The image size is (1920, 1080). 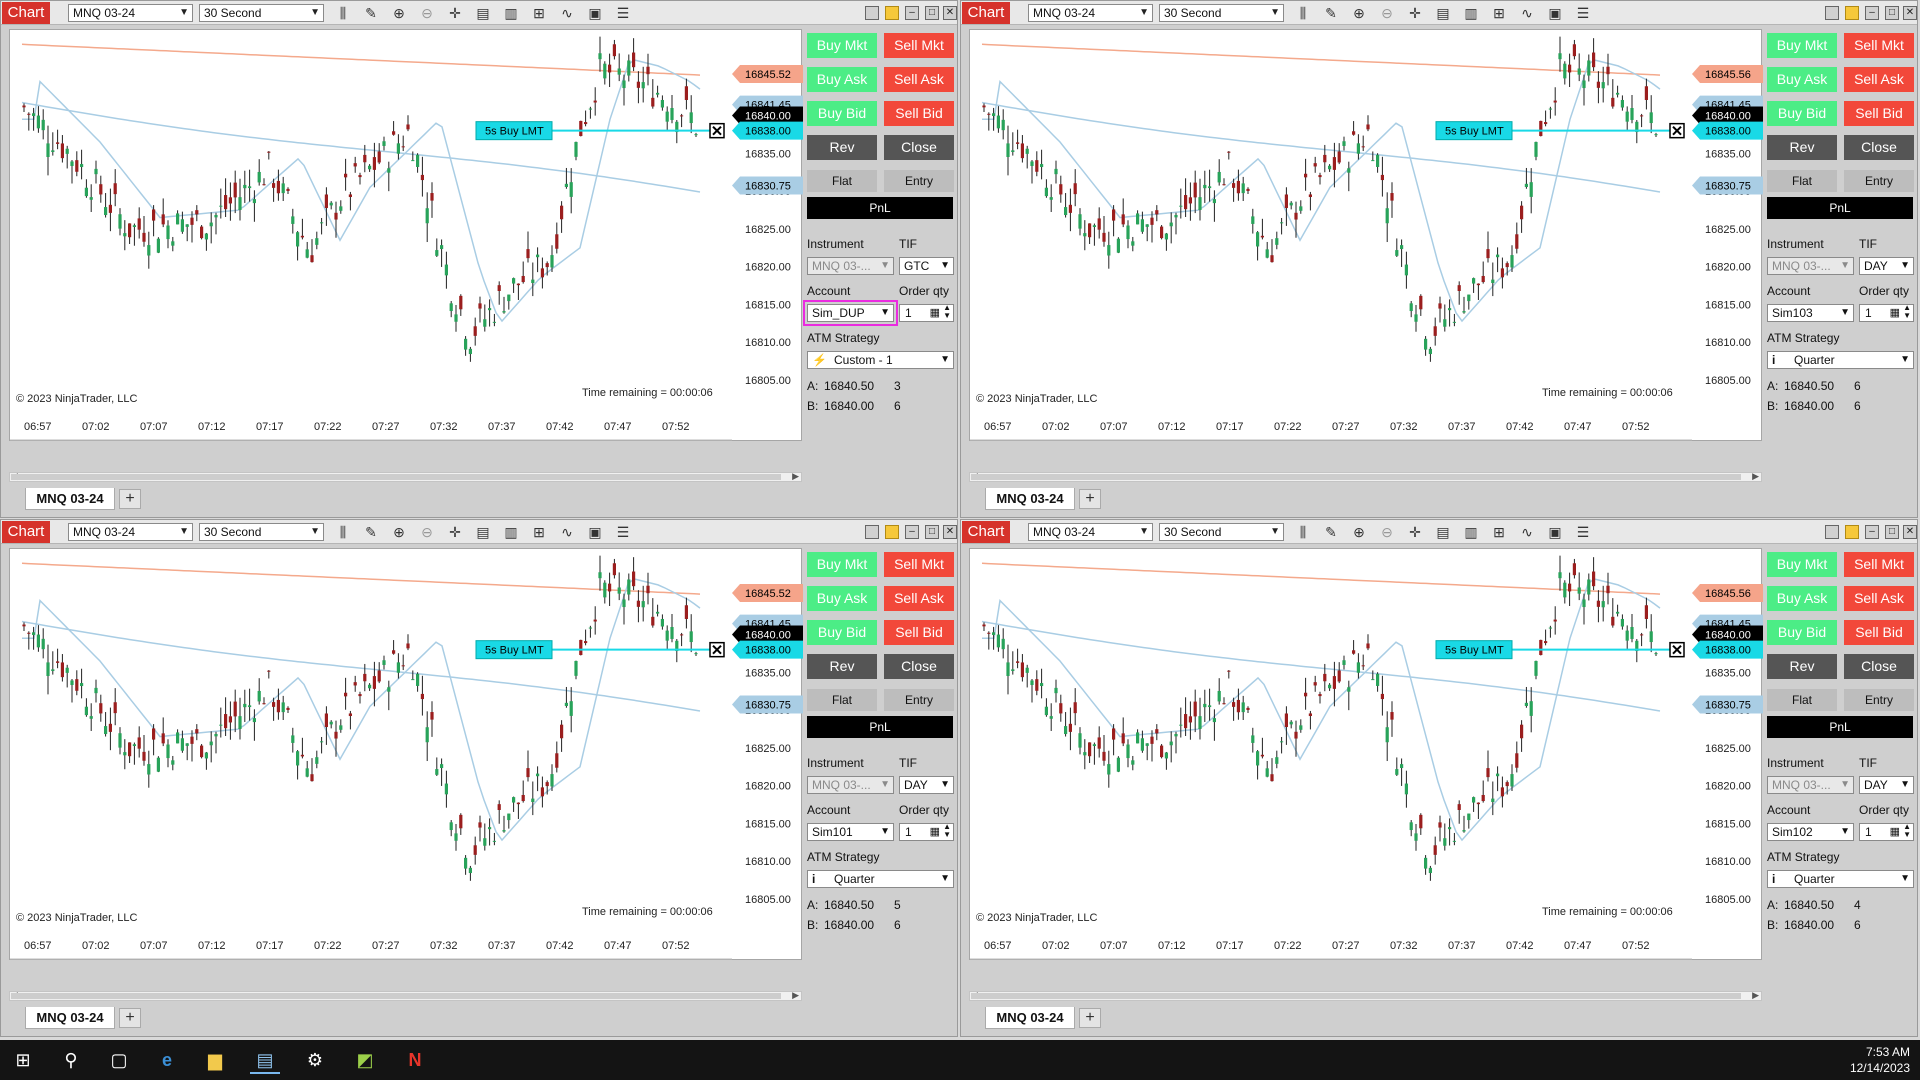 I want to click on close-position-button: Close, so click(x=1879, y=147).